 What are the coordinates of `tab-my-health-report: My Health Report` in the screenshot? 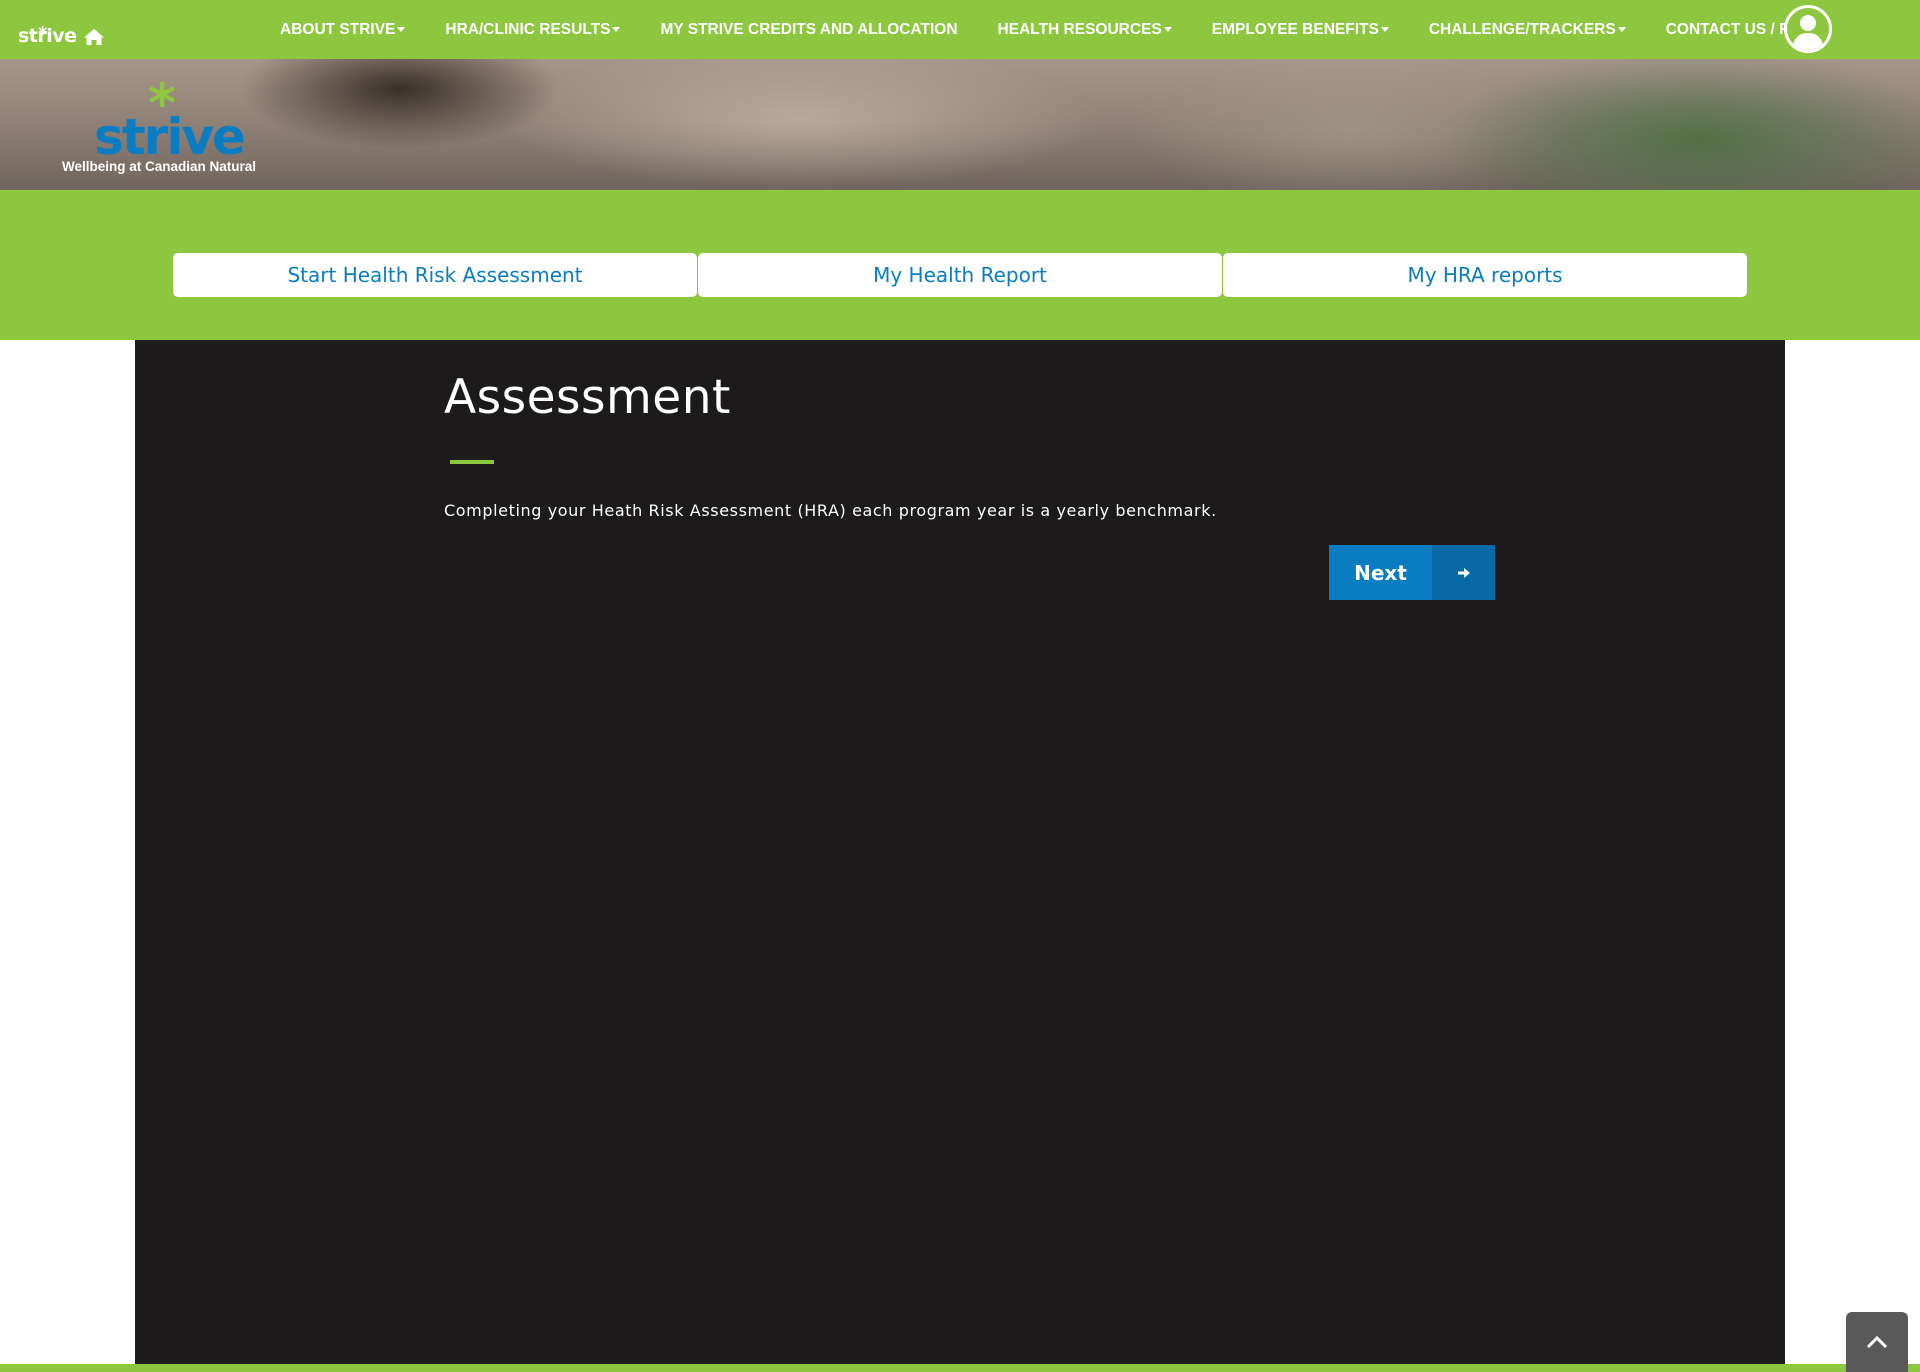 It's located at (960, 275).